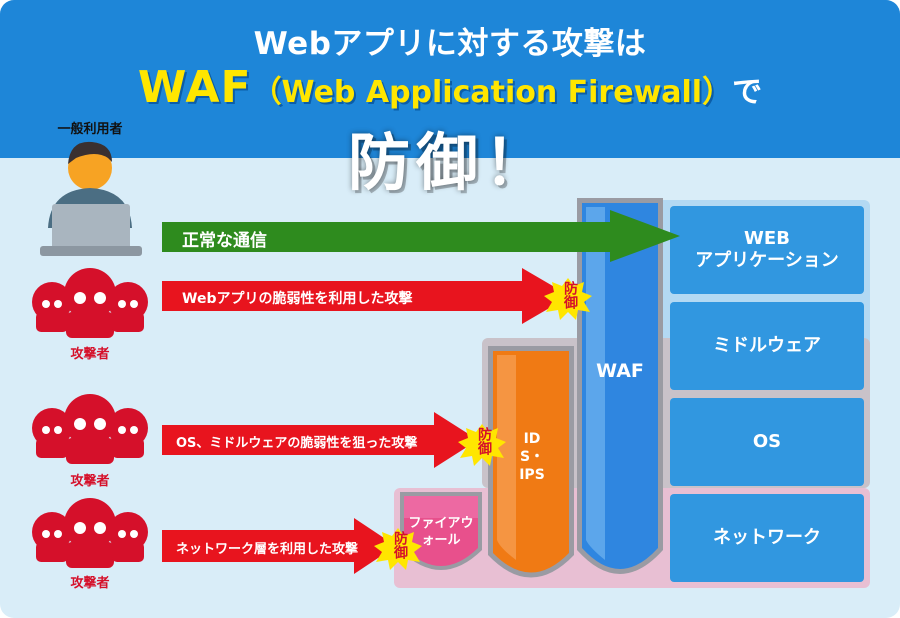 The width and height of the screenshot is (900, 618). I want to click on ids-ips-label: IDS・IPS, so click(532, 457).